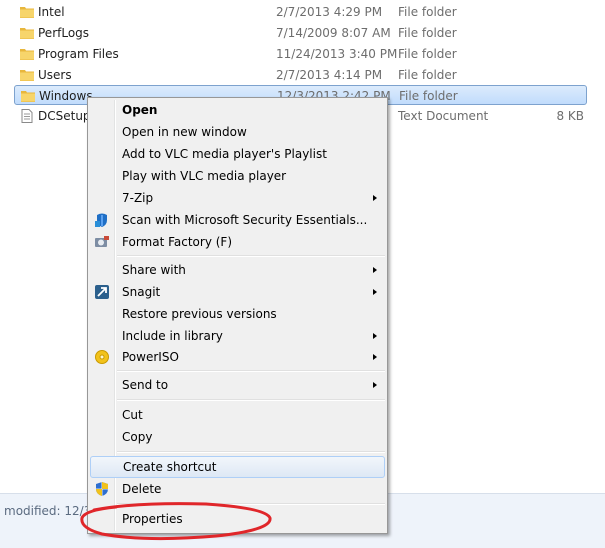 This screenshot has height=548, width=605. What do you see at coordinates (64, 116) in the screenshot?
I see `file-name: DCSetup` at bounding box center [64, 116].